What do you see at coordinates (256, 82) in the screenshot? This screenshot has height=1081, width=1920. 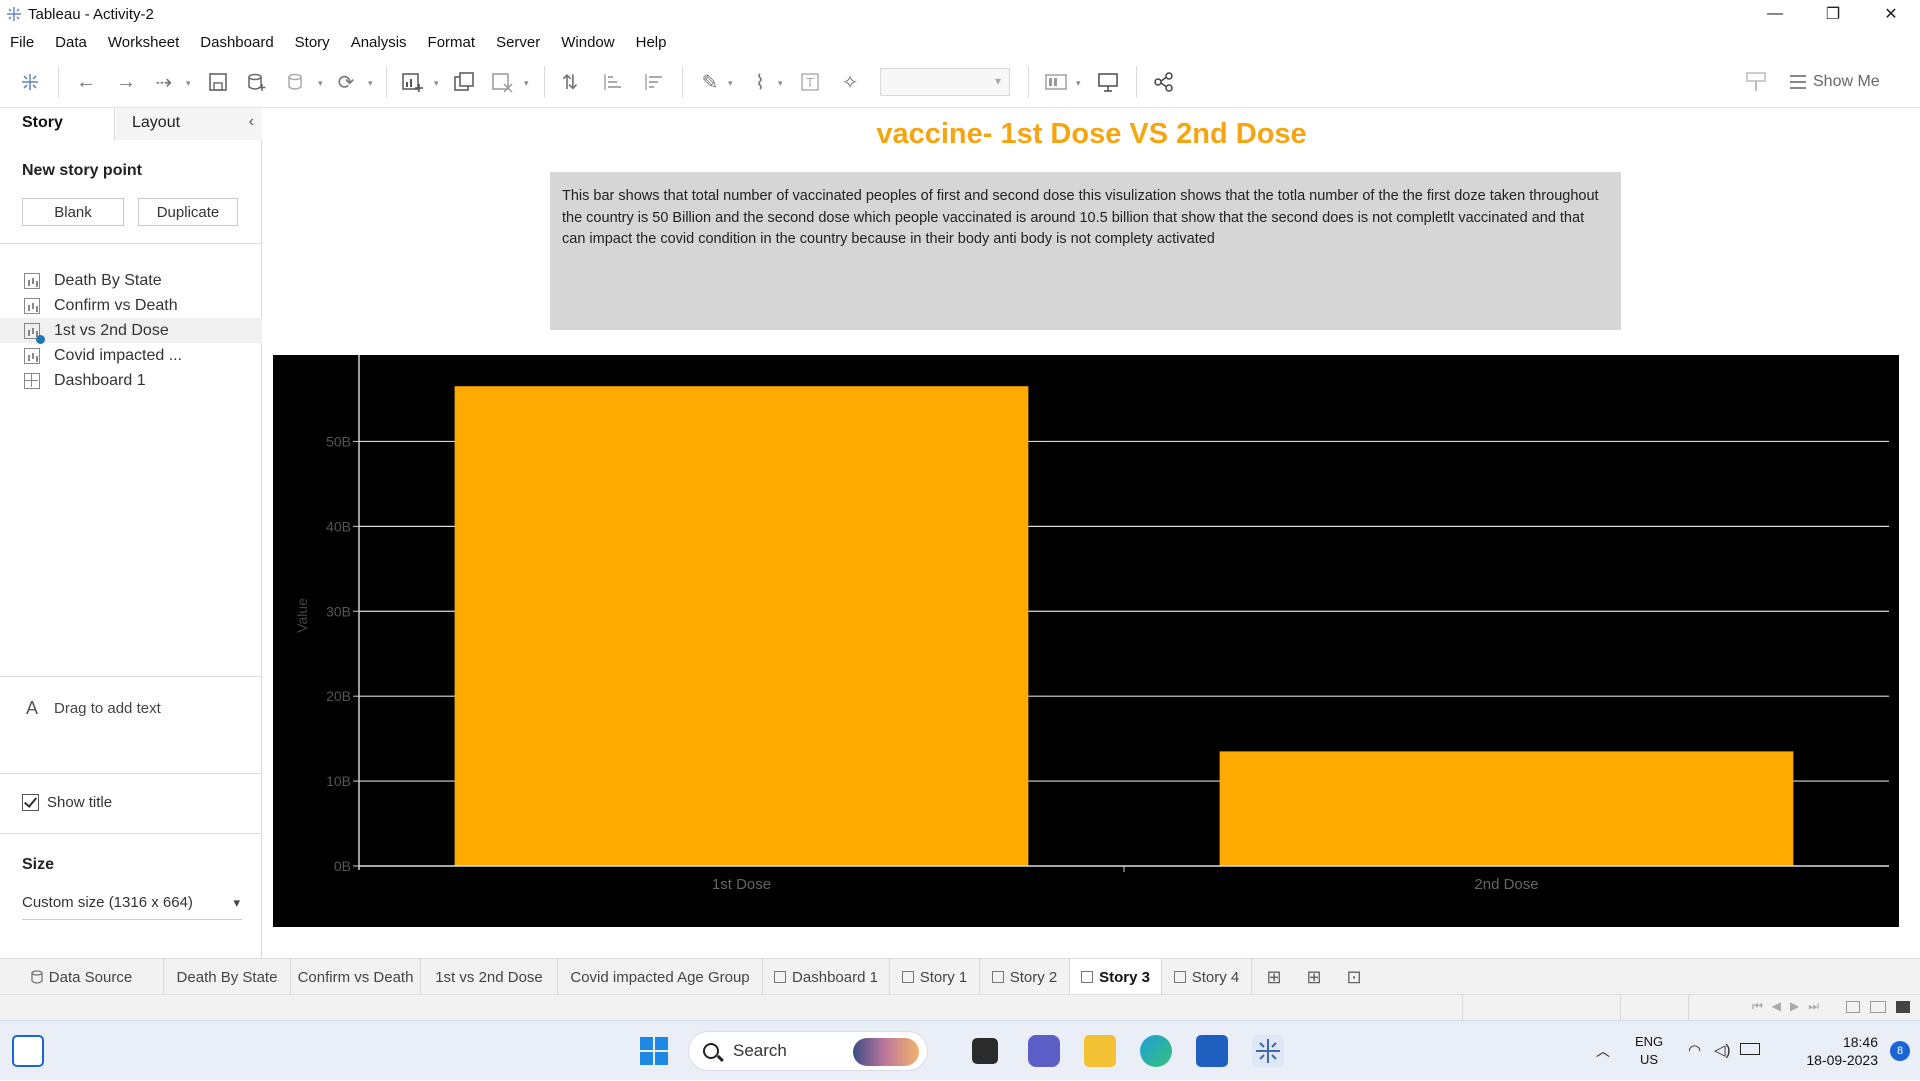 I see `new-data-source-icon` at bounding box center [256, 82].